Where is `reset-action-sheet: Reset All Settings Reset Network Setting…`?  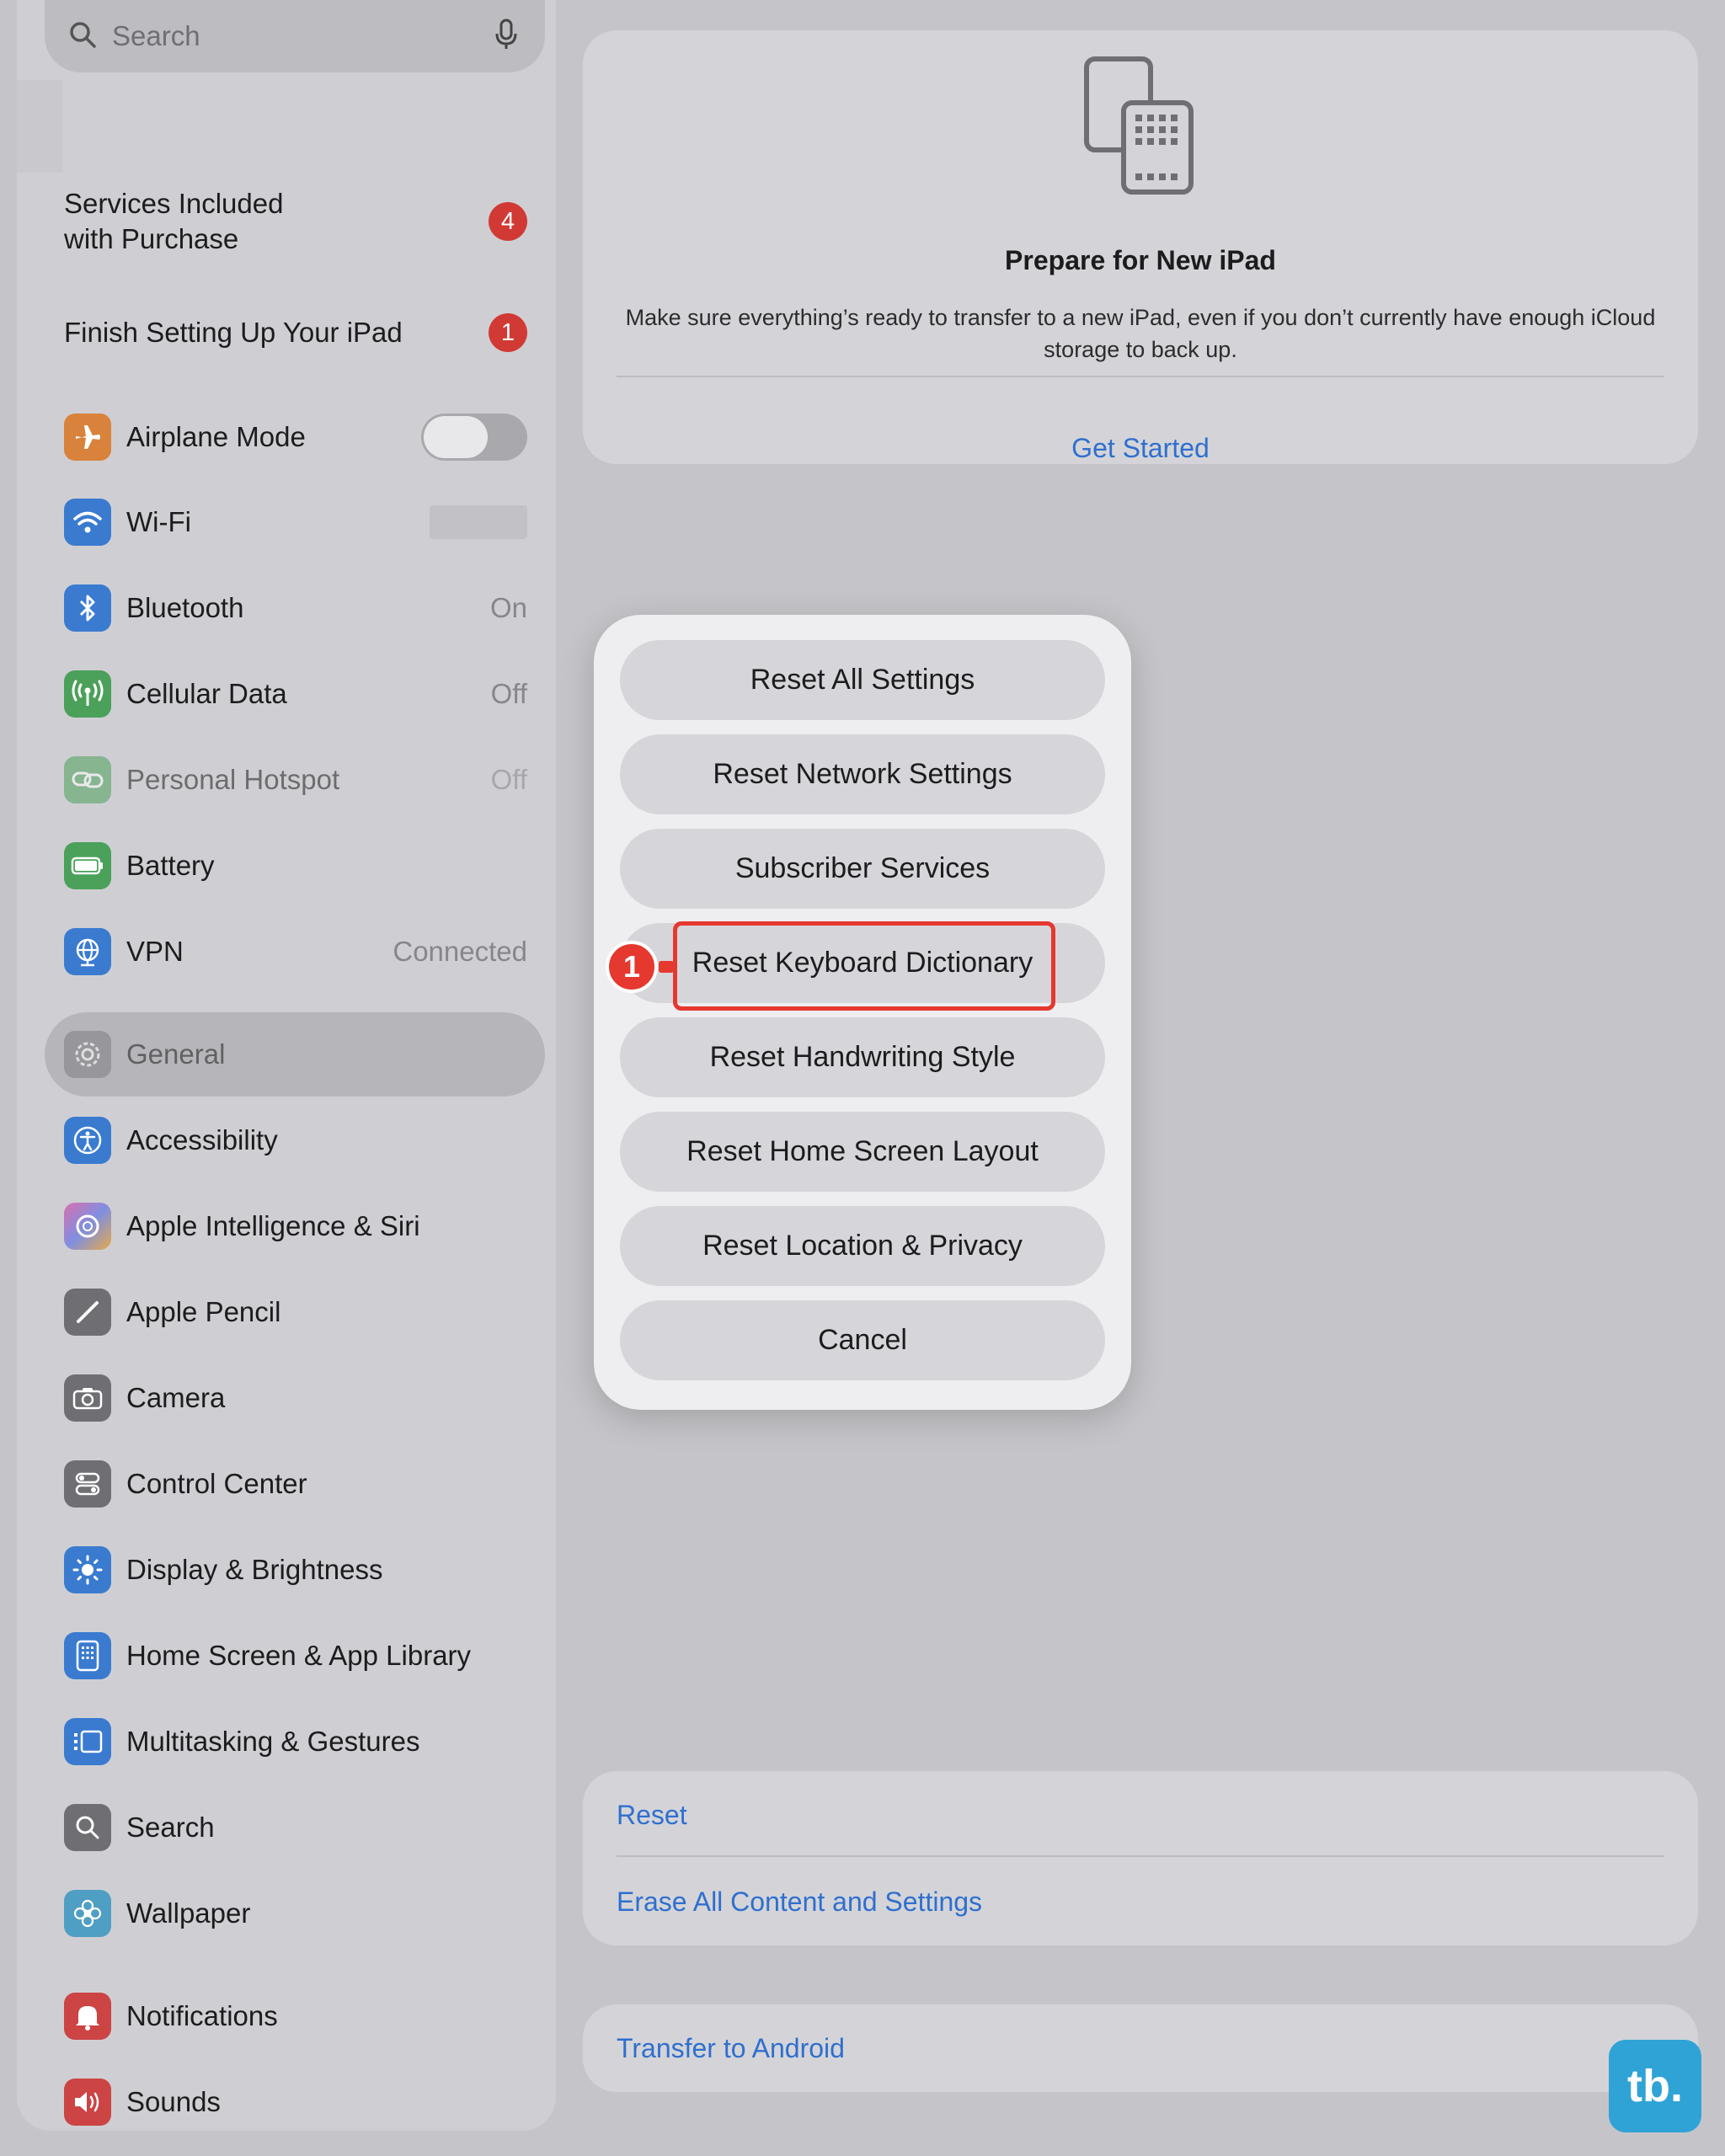
reset-action-sheet: Reset All Settings Reset Network Setting… is located at coordinates (862, 1012).